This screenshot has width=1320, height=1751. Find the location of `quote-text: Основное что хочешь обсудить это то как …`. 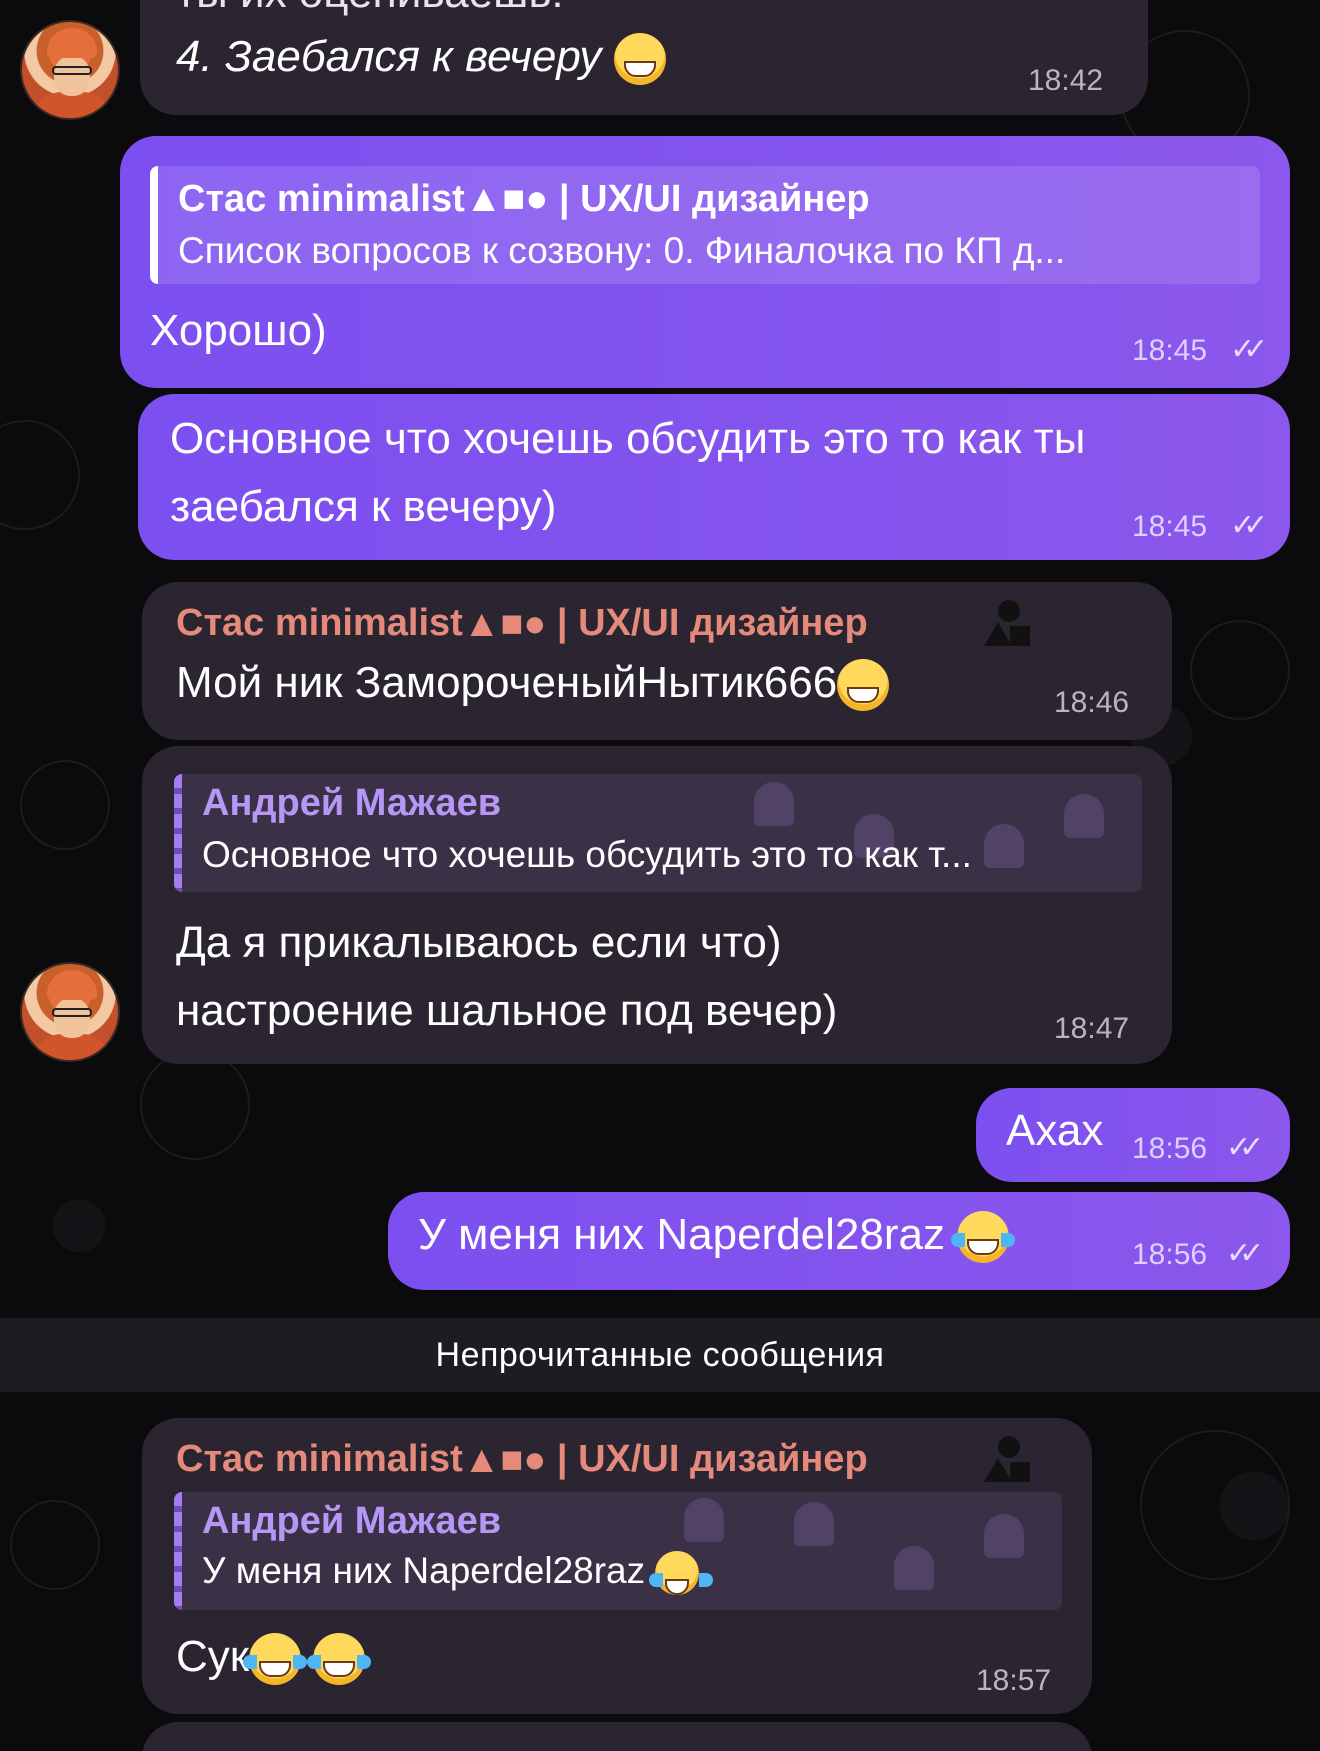

quote-text: Основное что хочешь обсудить это то как … is located at coordinates (587, 854).